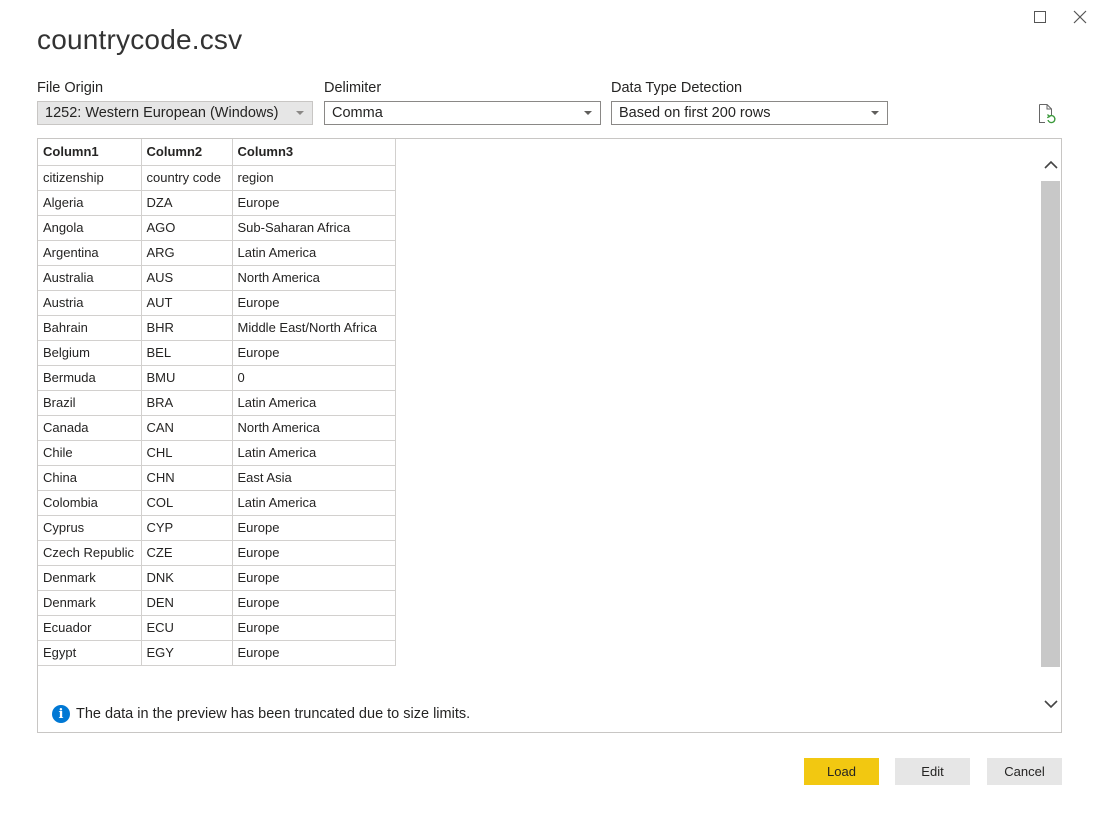  Describe the element at coordinates (313, 227) in the screenshot. I see `table-cell: Sub-Saharan Africa` at that location.